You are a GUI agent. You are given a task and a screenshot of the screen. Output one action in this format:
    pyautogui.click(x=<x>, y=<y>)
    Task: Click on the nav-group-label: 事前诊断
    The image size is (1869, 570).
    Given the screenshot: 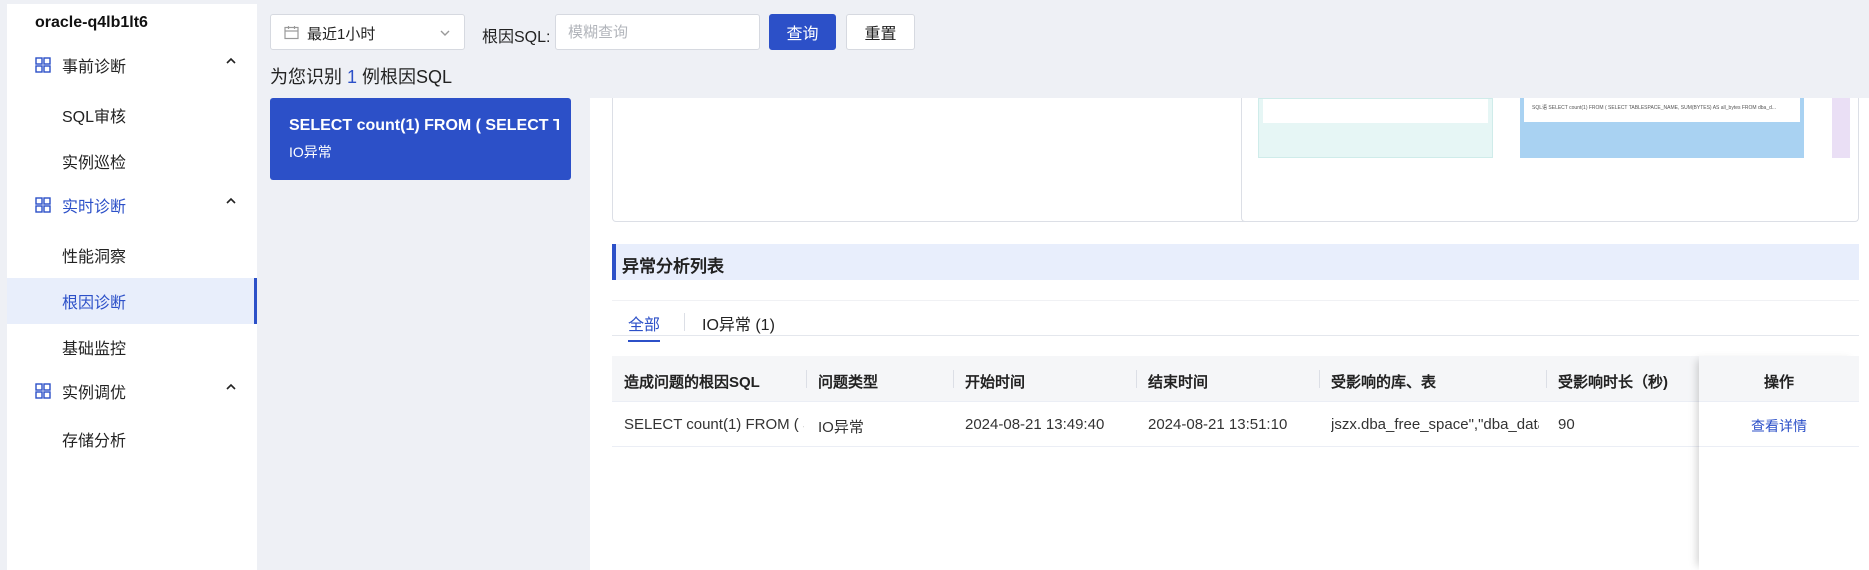 What is the action you would take?
    pyautogui.click(x=94, y=67)
    